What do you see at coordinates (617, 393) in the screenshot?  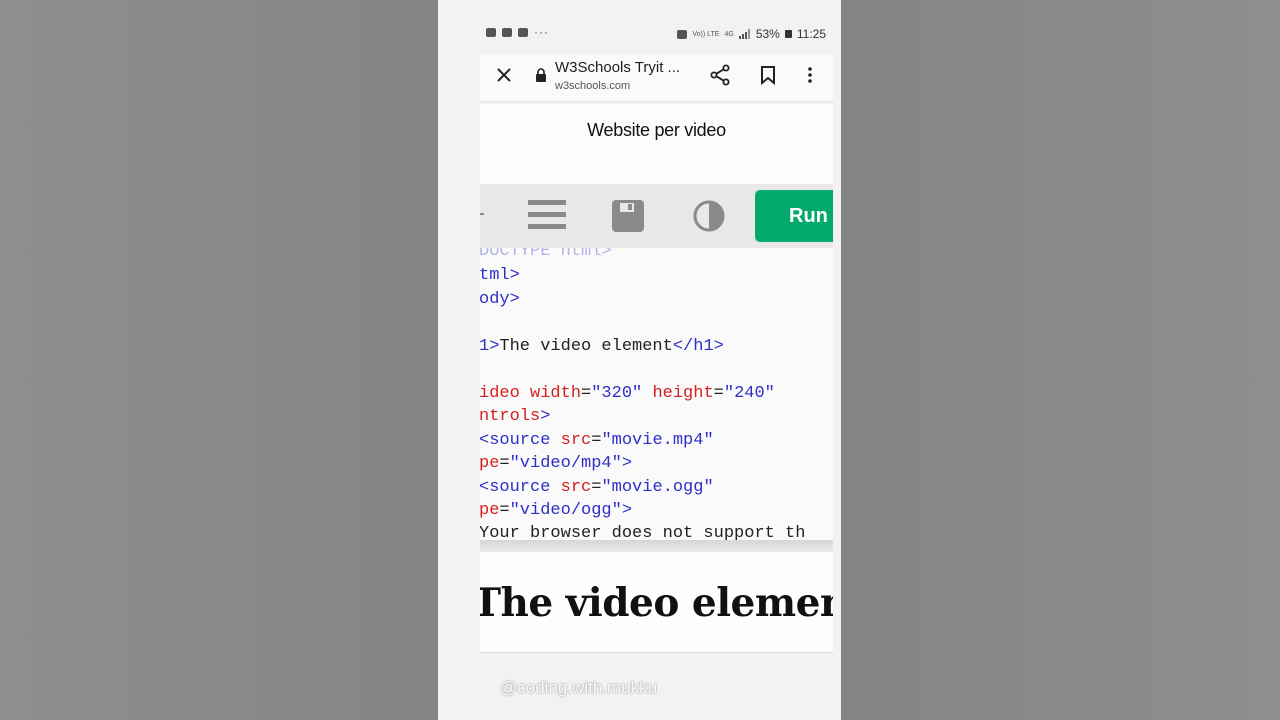 I see `code-token: "320"` at bounding box center [617, 393].